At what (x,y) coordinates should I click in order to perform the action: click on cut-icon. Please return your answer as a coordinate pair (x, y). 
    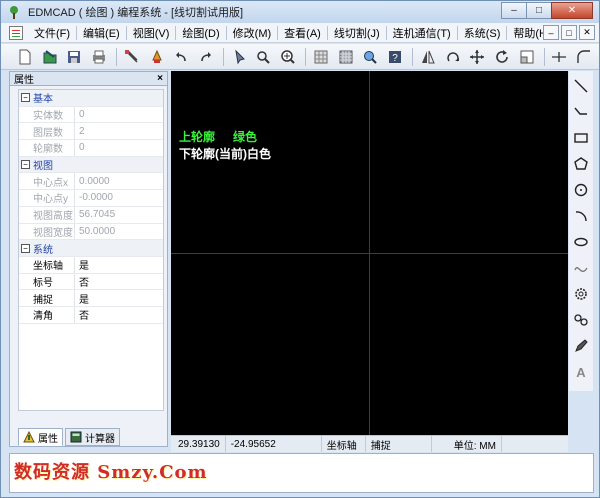
    Looking at the image, I should click on (132, 57).